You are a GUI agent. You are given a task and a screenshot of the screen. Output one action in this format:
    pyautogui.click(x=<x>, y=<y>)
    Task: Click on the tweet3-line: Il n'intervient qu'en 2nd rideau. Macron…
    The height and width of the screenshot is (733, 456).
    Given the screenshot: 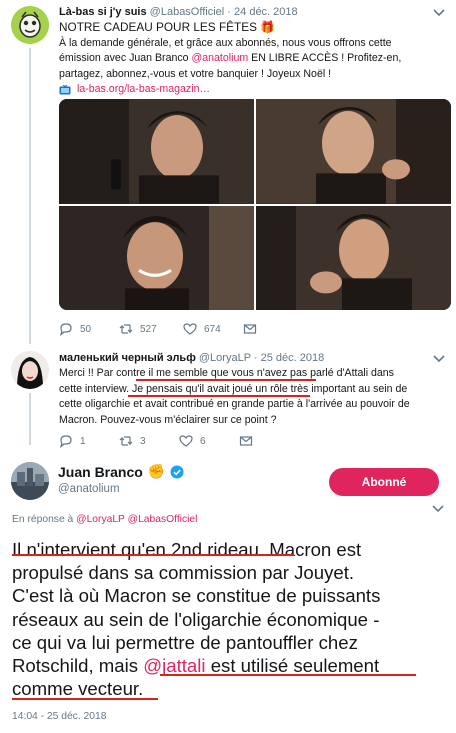 What is the action you would take?
    pyautogui.click(x=187, y=549)
    